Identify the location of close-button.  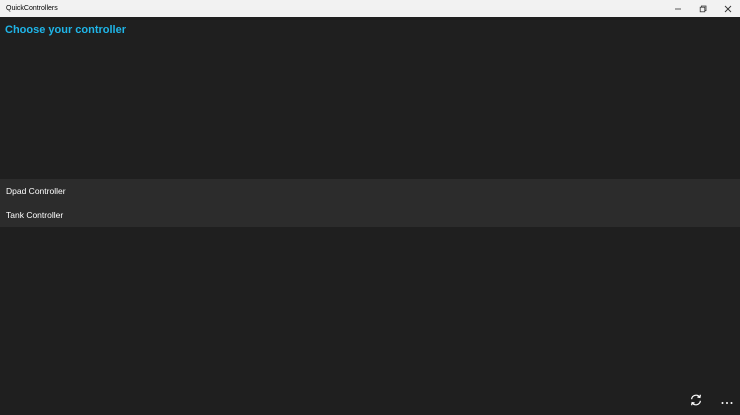
(727, 8).